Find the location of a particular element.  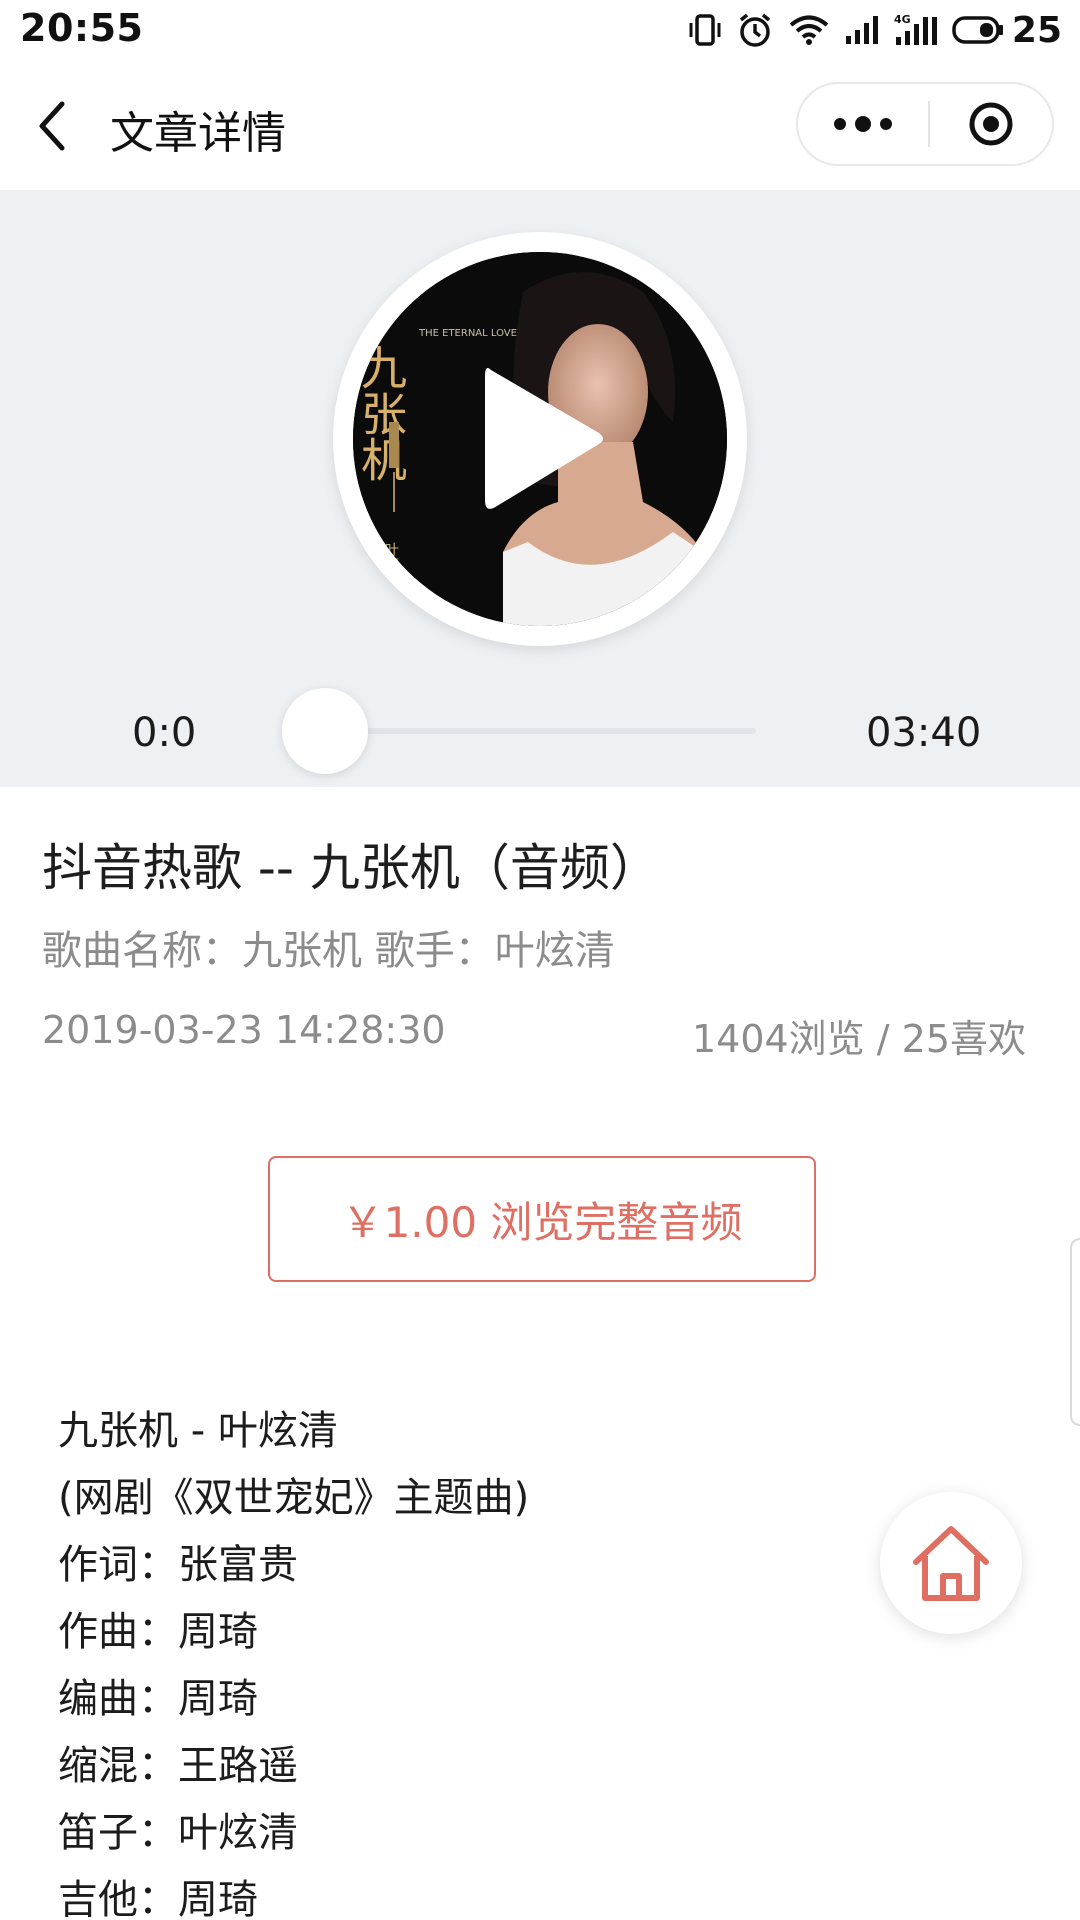

pay-full-audio-button: ￥1.00 浏览完整音频 is located at coordinates (542, 1219).